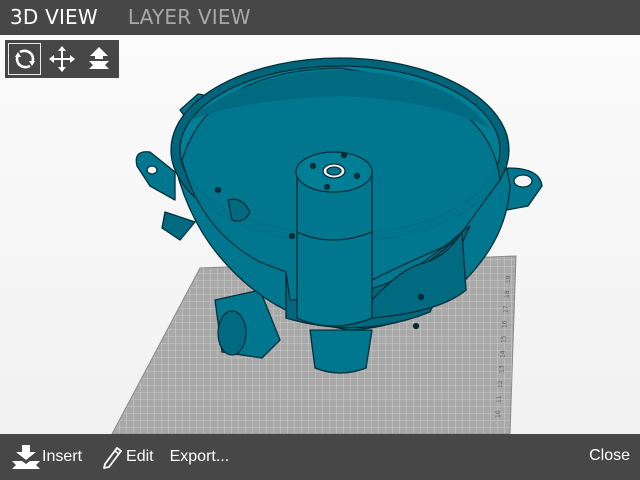 This screenshot has height=480, width=640. What do you see at coordinates (174, 17) in the screenshot?
I see `tab-layer-view: LAYER VIEW` at bounding box center [174, 17].